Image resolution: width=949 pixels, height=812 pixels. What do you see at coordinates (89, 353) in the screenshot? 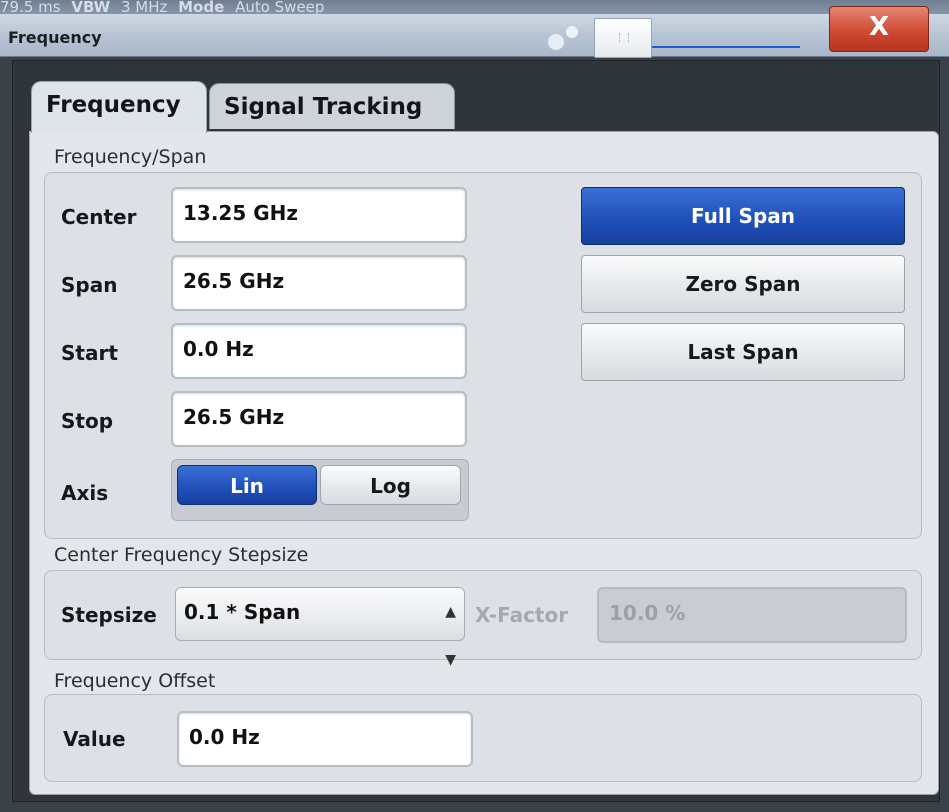
I see `start-label: Start` at bounding box center [89, 353].